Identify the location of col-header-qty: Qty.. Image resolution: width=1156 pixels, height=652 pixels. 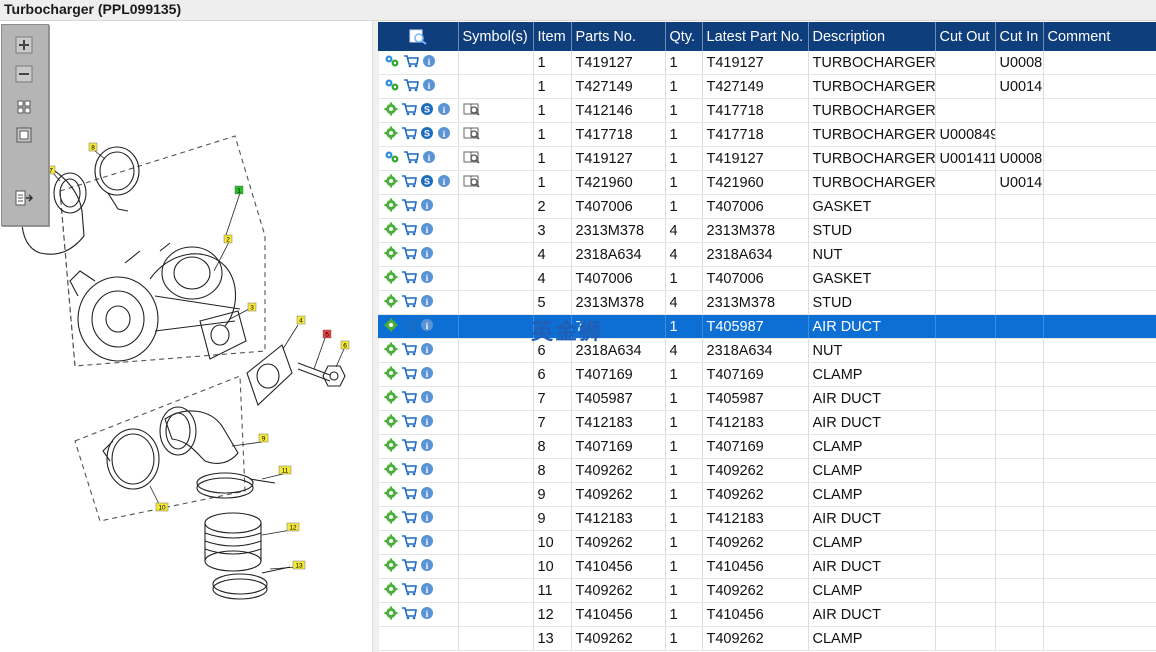
(684, 36).